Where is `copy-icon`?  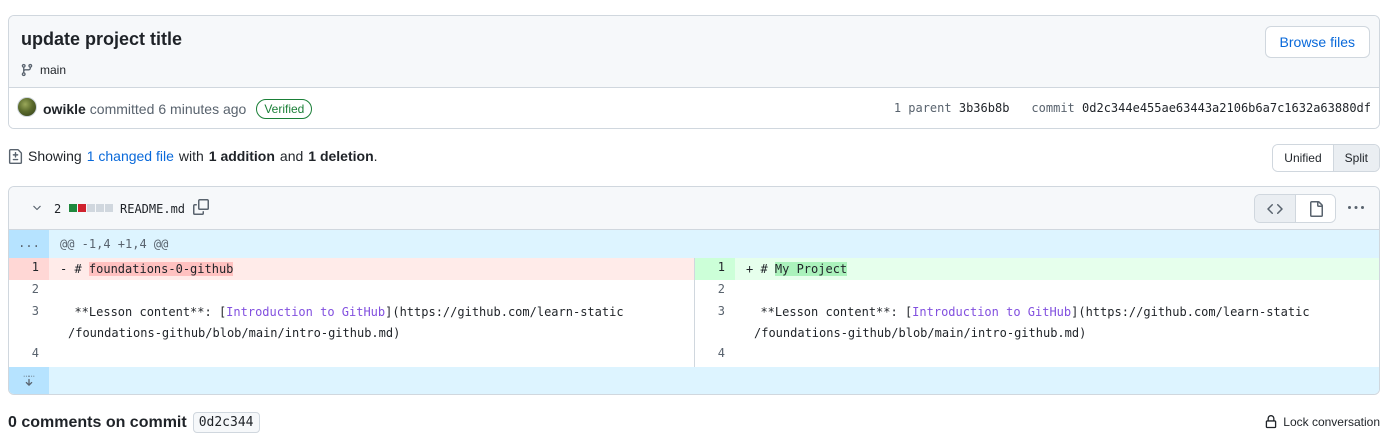
copy-icon is located at coordinates (201, 207).